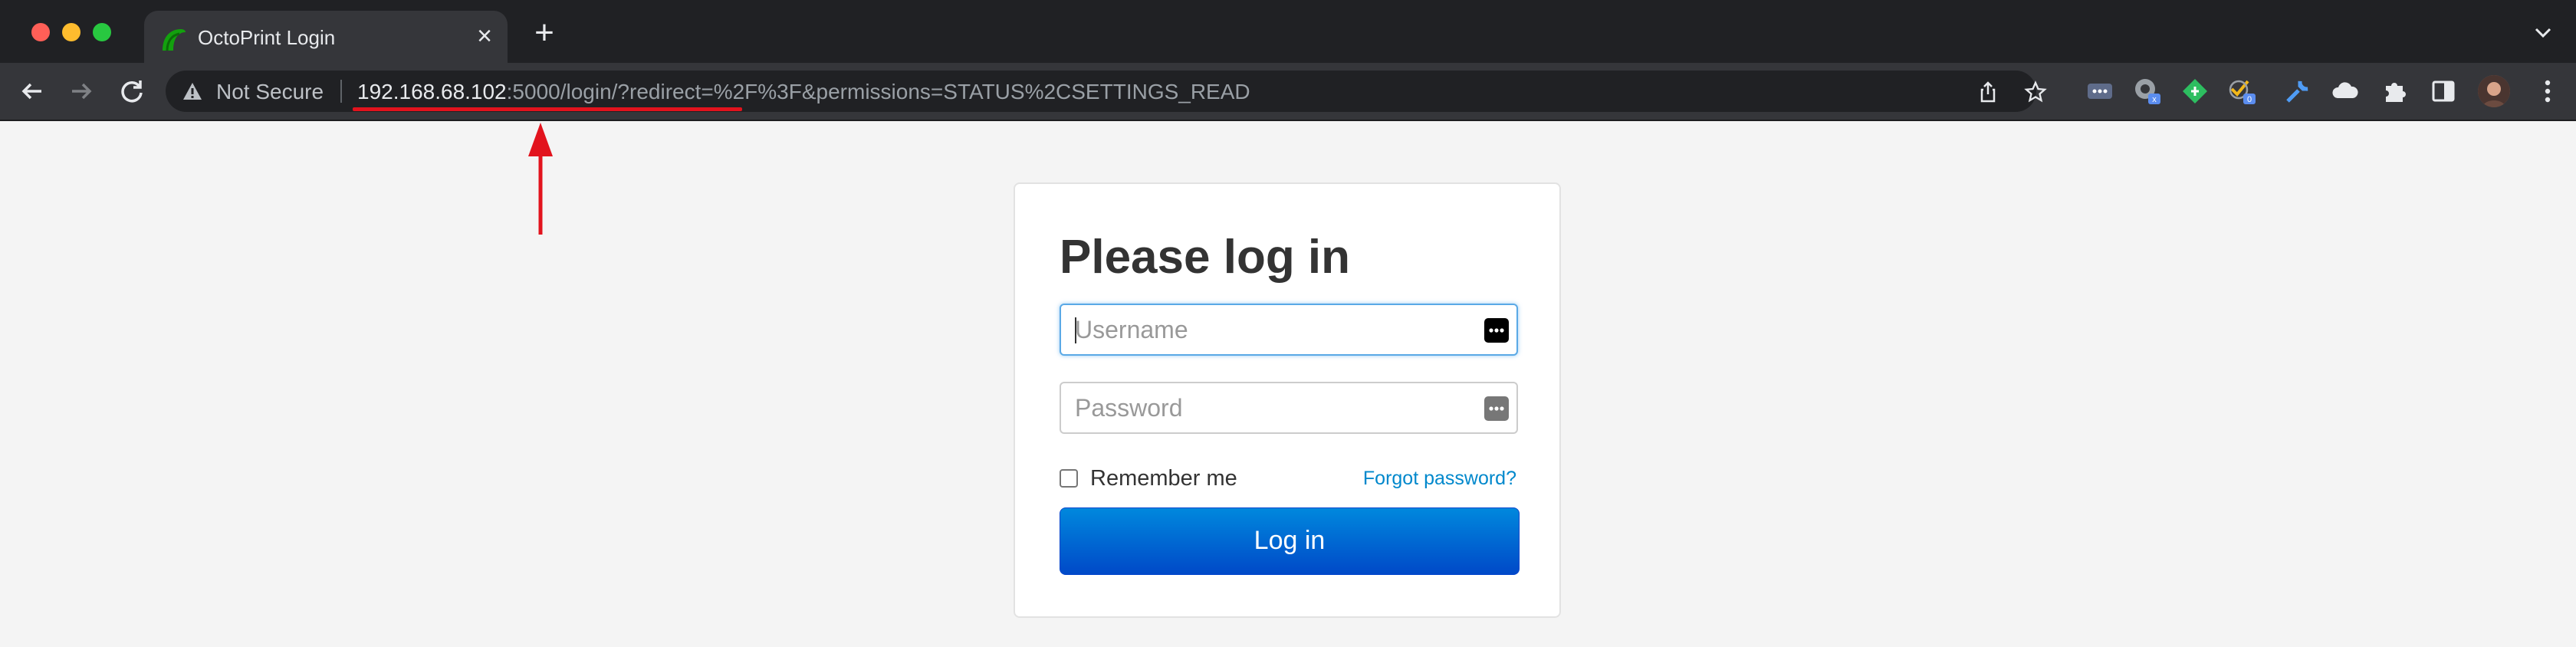  Describe the element at coordinates (270, 92) in the screenshot. I see `not-secure-label: Not Secure` at that location.